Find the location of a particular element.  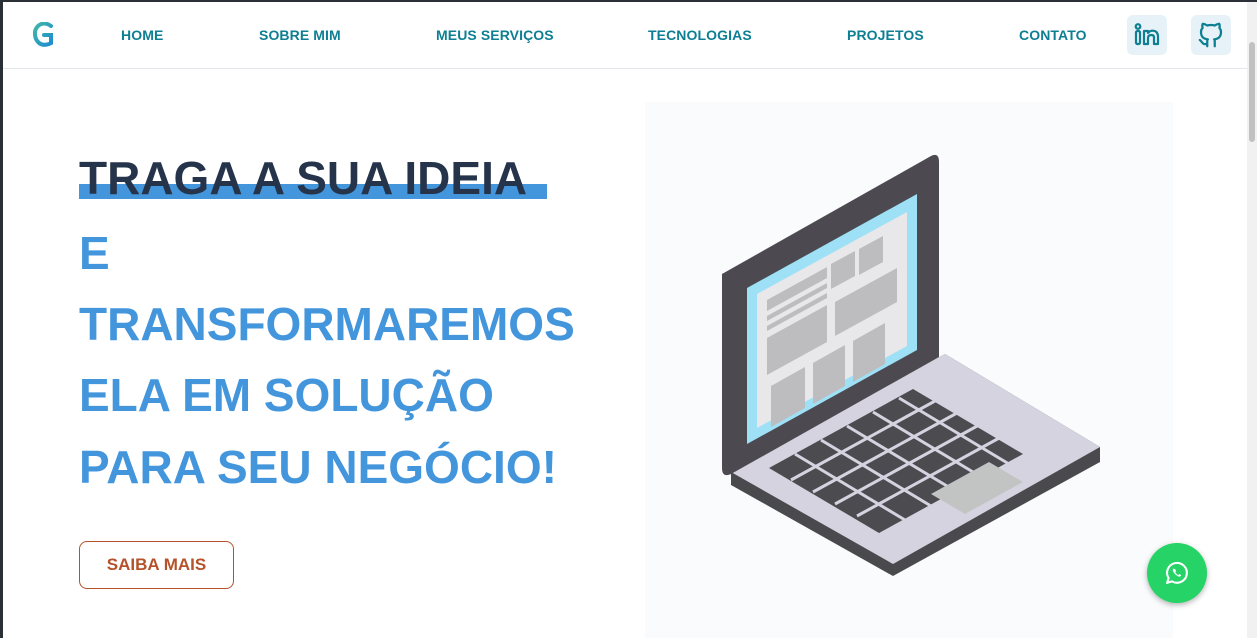

headline-line-4: PARA SEU NEGÓCIO! is located at coordinates (318, 467).